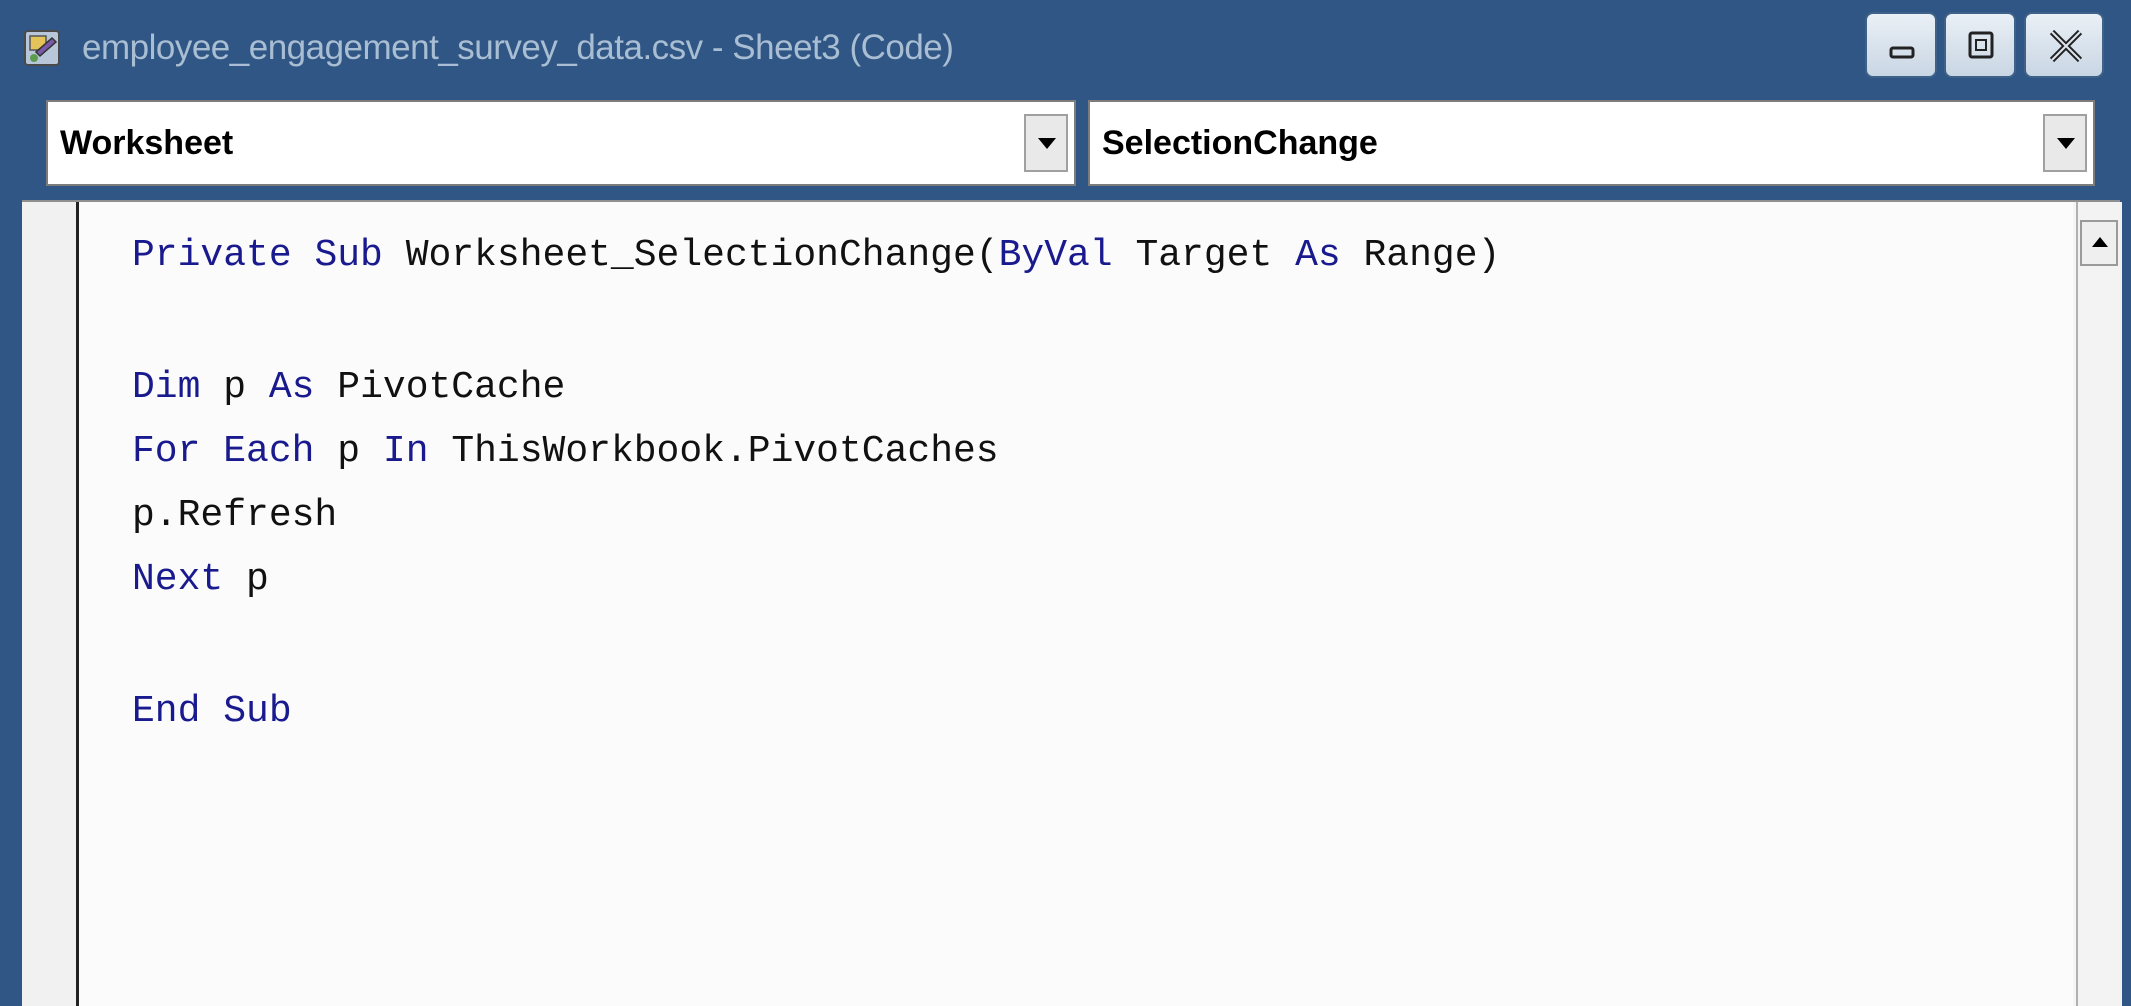 Image resolution: width=2131 pixels, height=1006 pixels. I want to click on code-text: Target, so click(1204, 255).